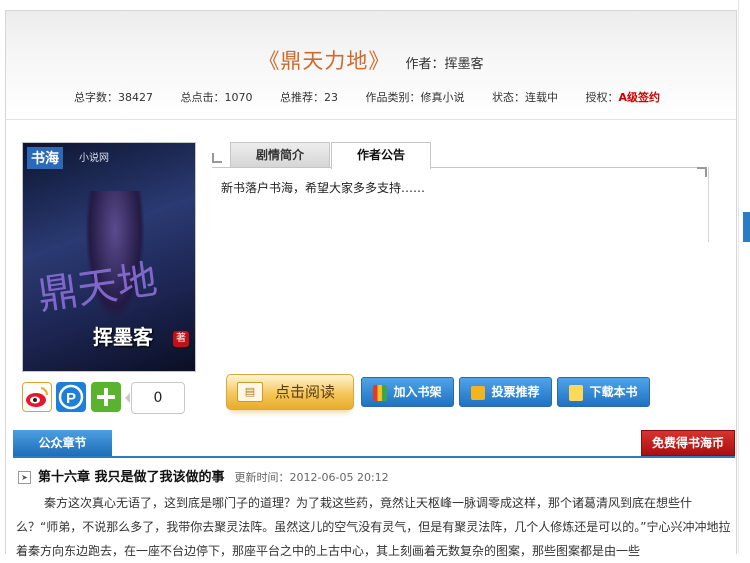  Describe the element at coordinates (374, 444) in the screenshot. I see `chapter-bar: 公众章节 免费得书海币` at that location.